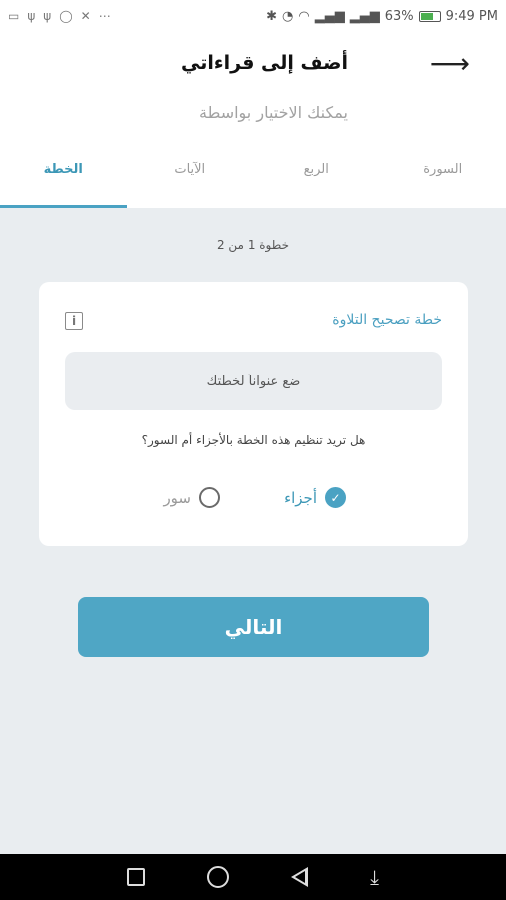  I want to click on system-nav-bar: ⤓, so click(253, 877).